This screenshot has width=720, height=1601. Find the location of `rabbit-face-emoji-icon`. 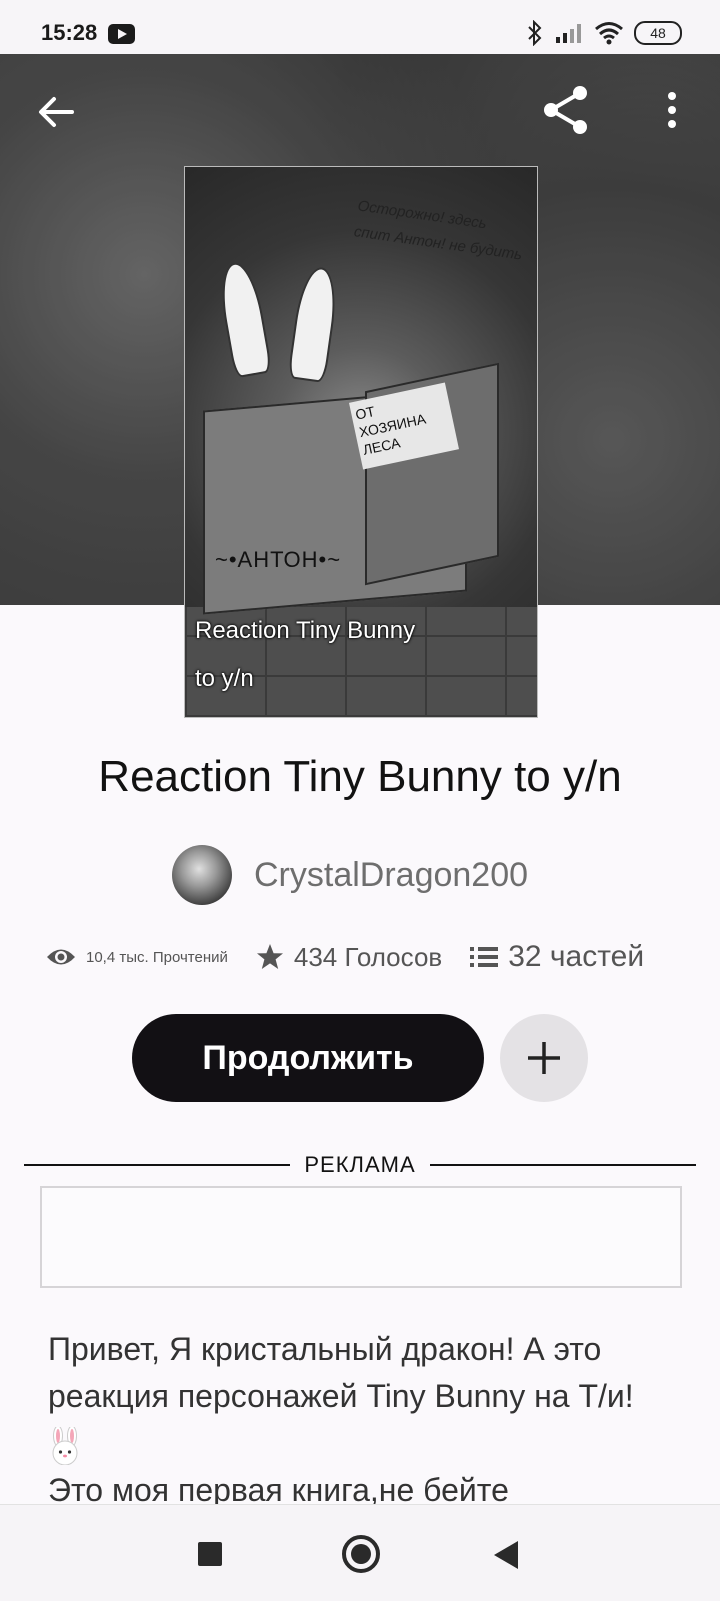

rabbit-face-emoji-icon is located at coordinates (65, 1445).